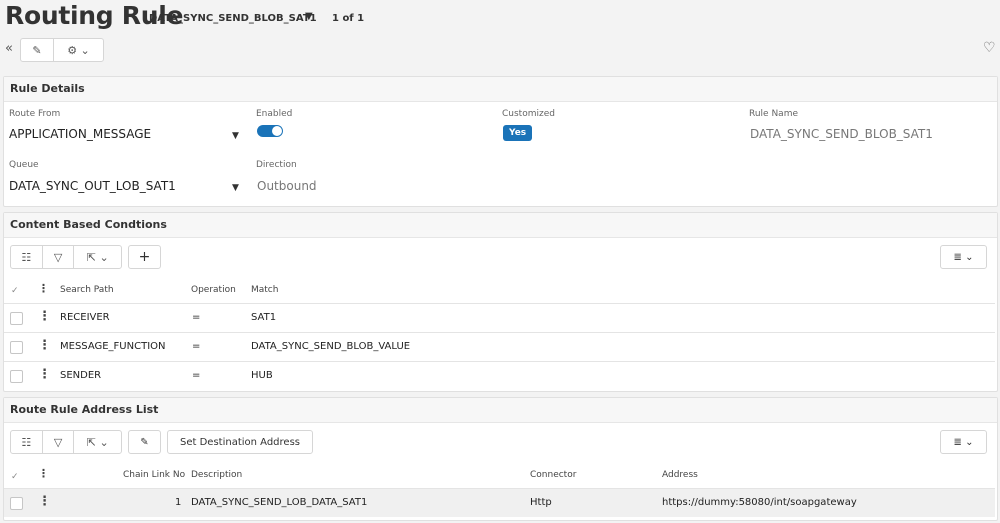 The image size is (1000, 523). I want to click on cell-match: SAT1, so click(264, 317).